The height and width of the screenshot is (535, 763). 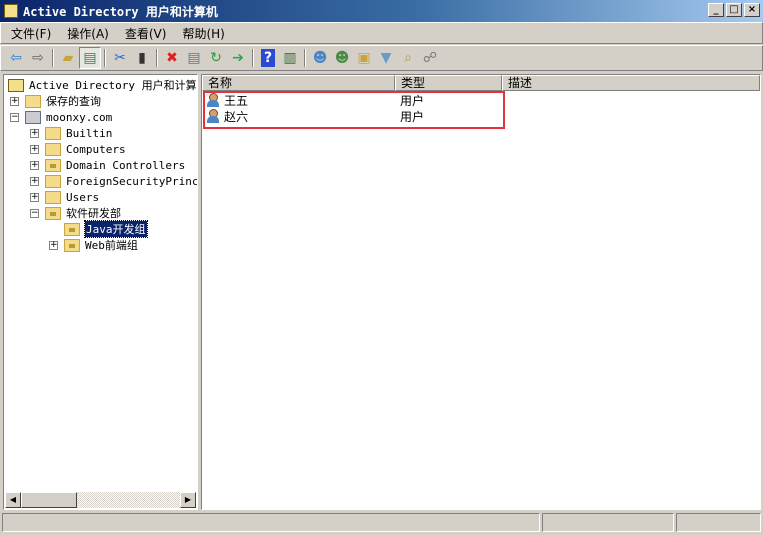 What do you see at coordinates (298, 83) in the screenshot?
I see `column-header-name: 名称` at bounding box center [298, 83].